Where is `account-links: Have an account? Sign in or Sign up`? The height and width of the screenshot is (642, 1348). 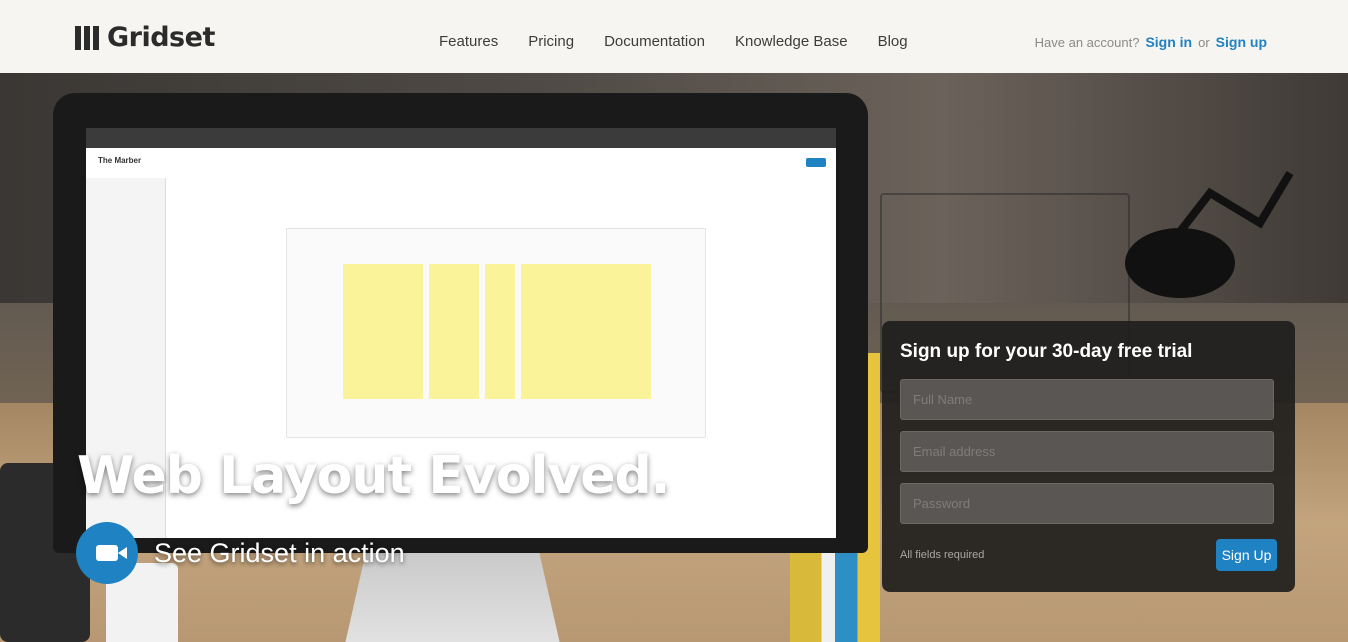
account-links: Have an account? Sign in or Sign up is located at coordinates (1151, 42).